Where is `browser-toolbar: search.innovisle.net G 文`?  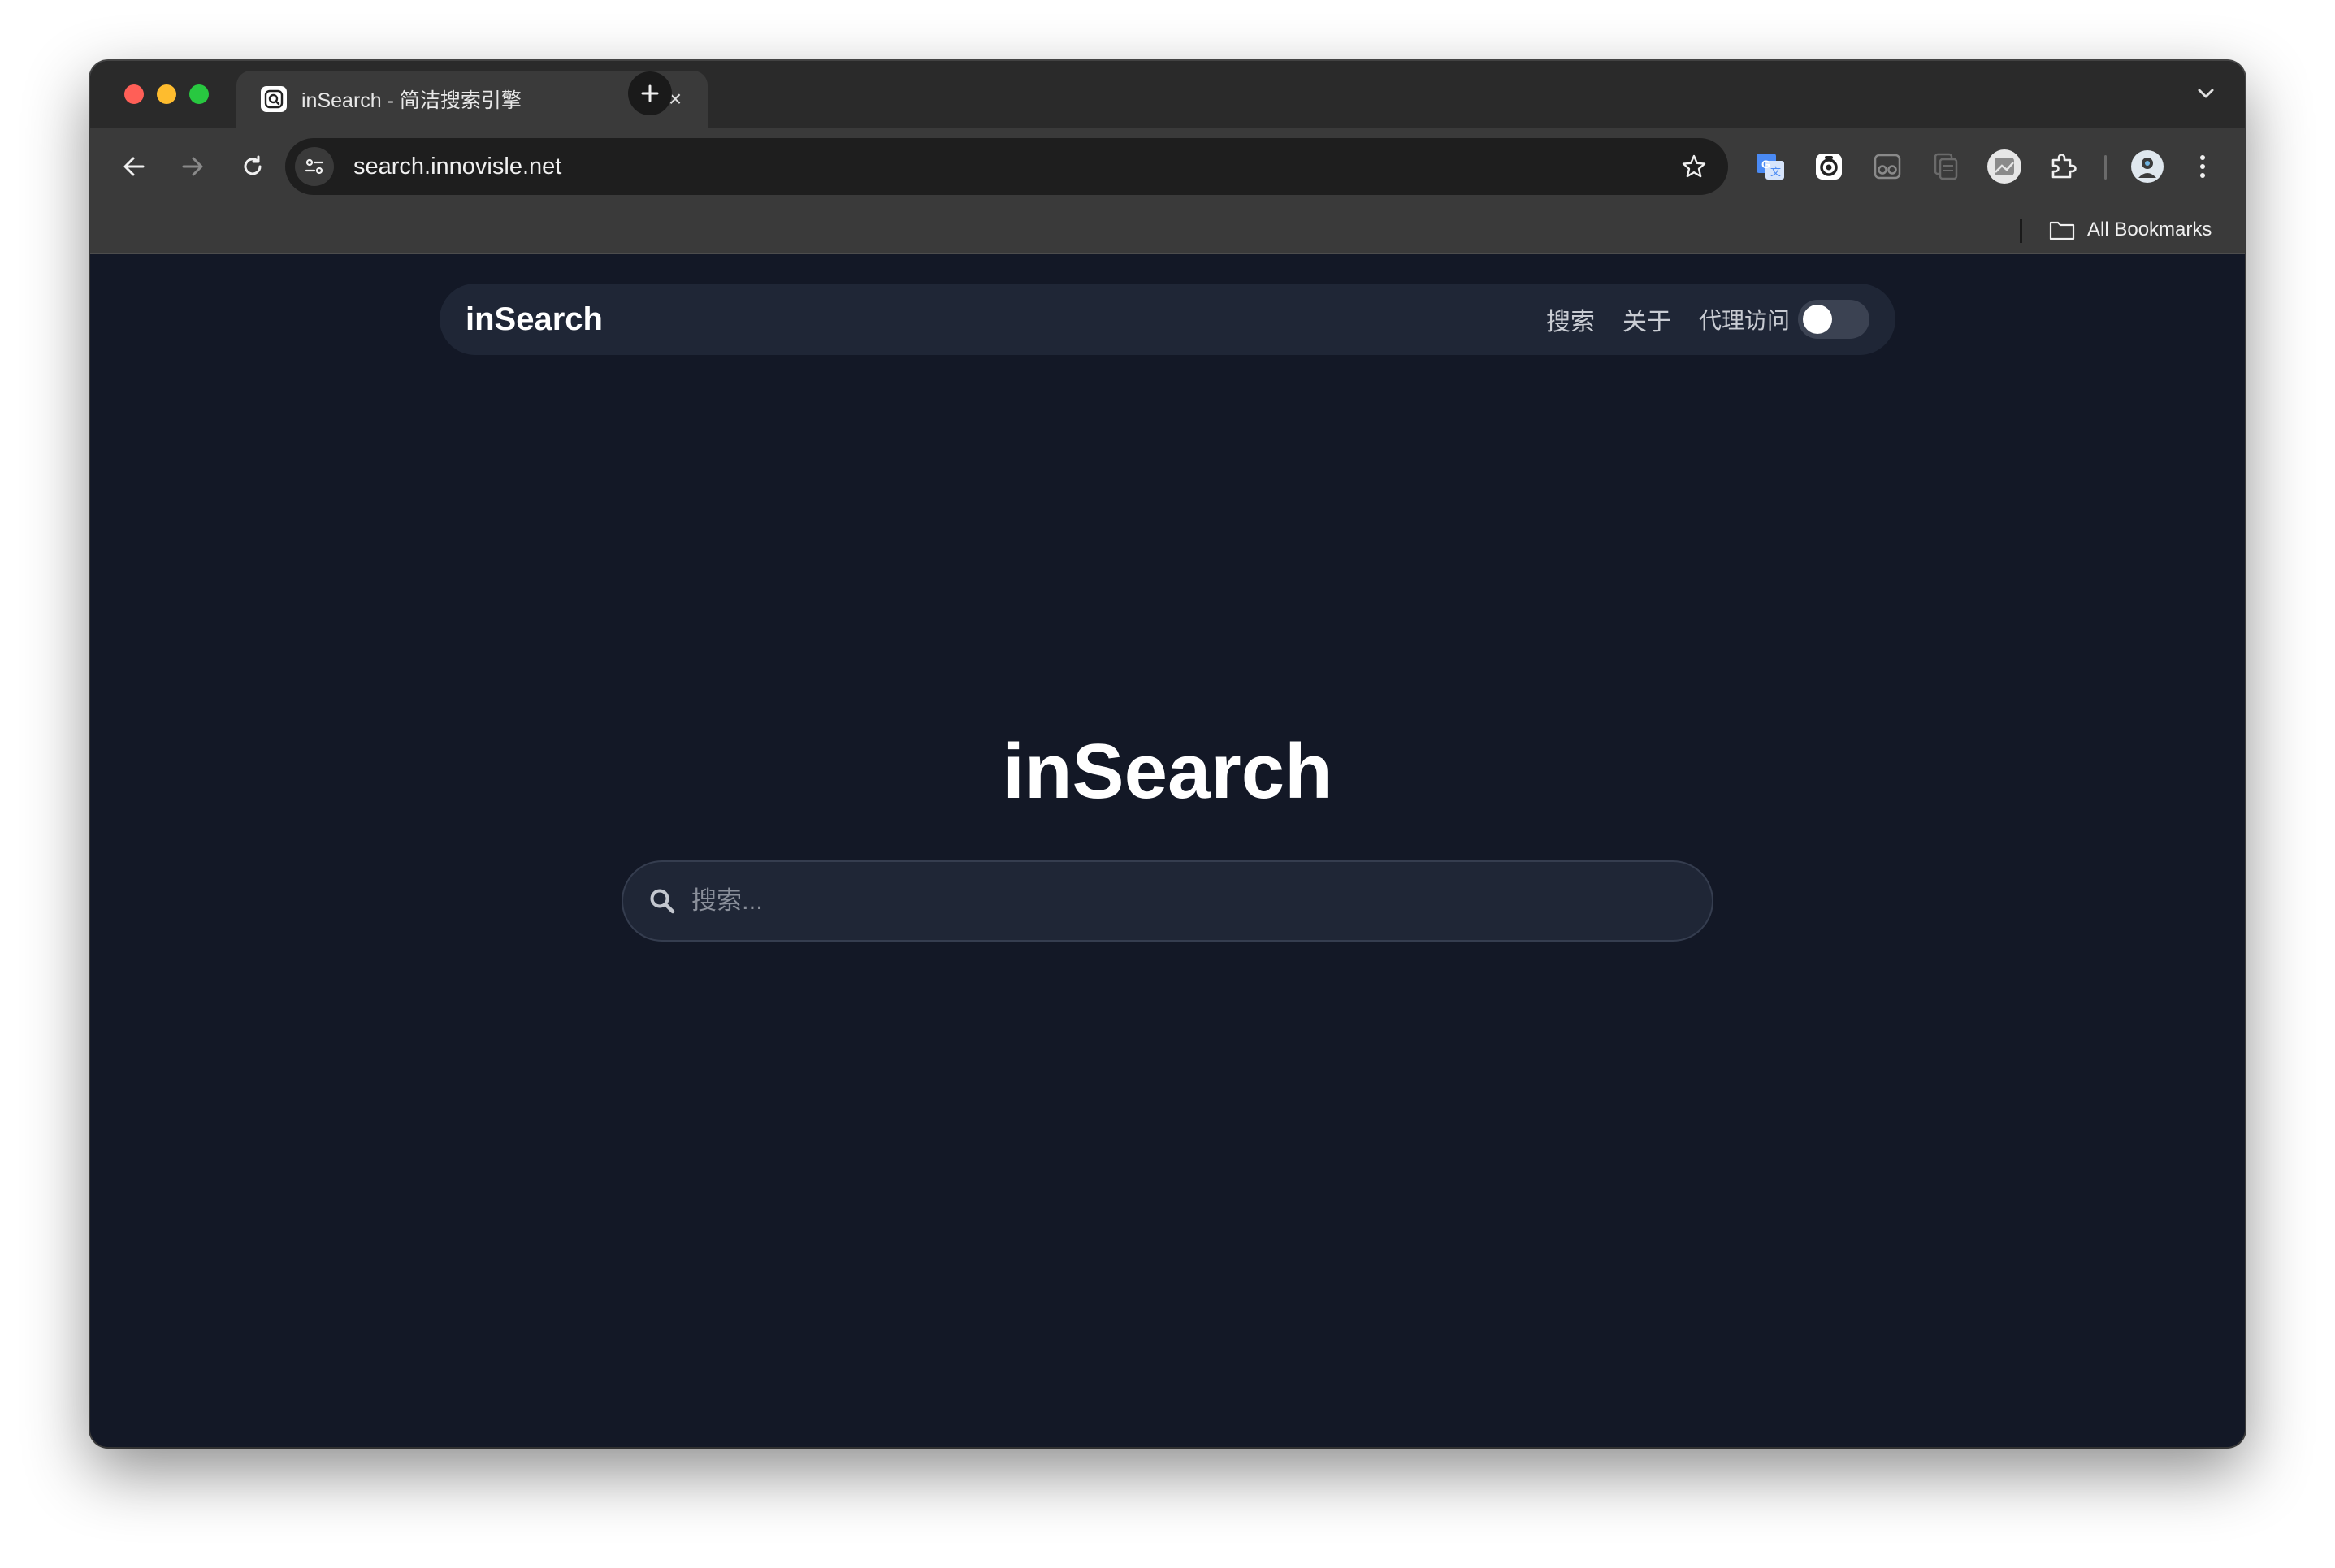 browser-toolbar: search.innovisle.net G 文 is located at coordinates (1167, 167).